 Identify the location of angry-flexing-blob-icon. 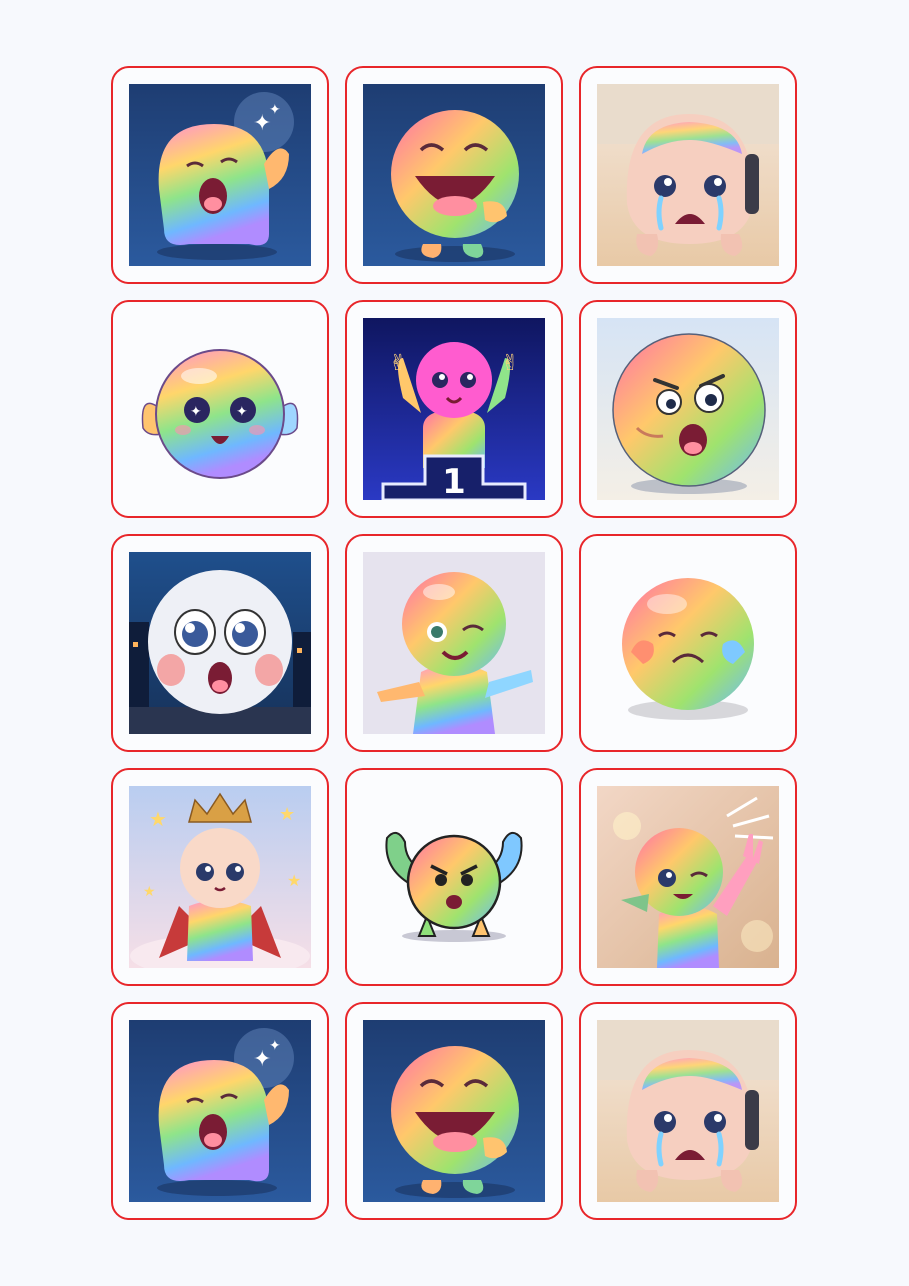
(454, 877).